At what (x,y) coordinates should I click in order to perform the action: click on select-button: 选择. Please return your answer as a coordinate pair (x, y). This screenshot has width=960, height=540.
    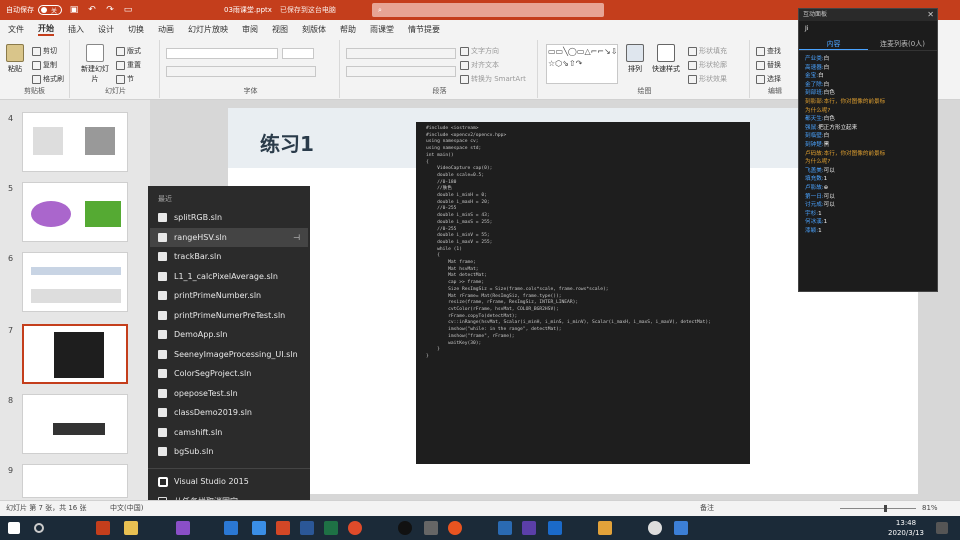
    Looking at the image, I should click on (768, 79).